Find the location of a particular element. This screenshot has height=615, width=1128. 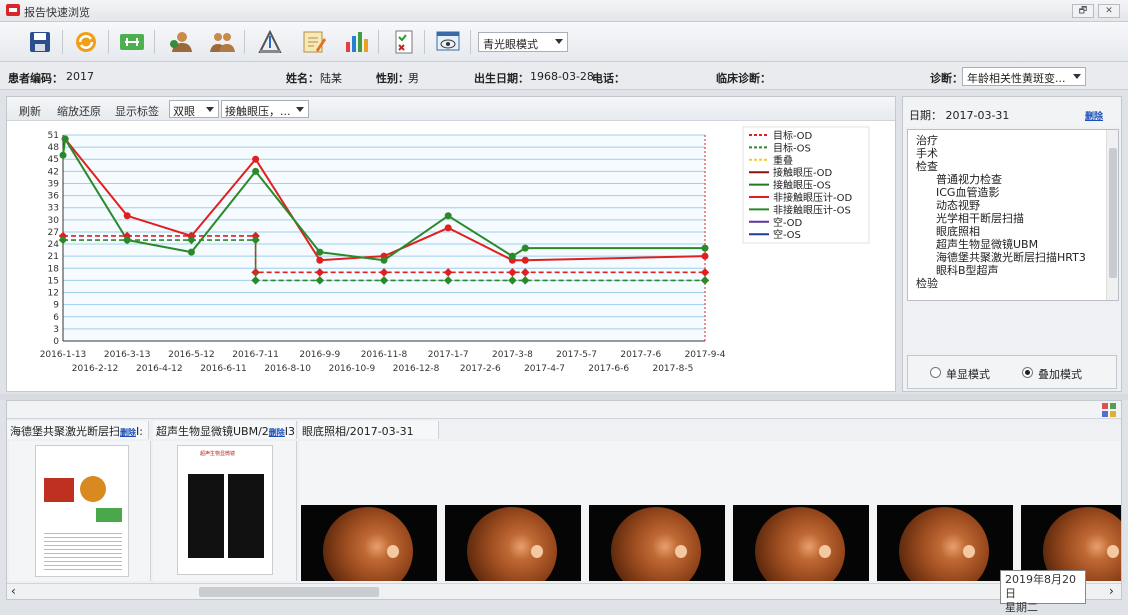

legend-label: 空-OS is located at coordinates (787, 234).